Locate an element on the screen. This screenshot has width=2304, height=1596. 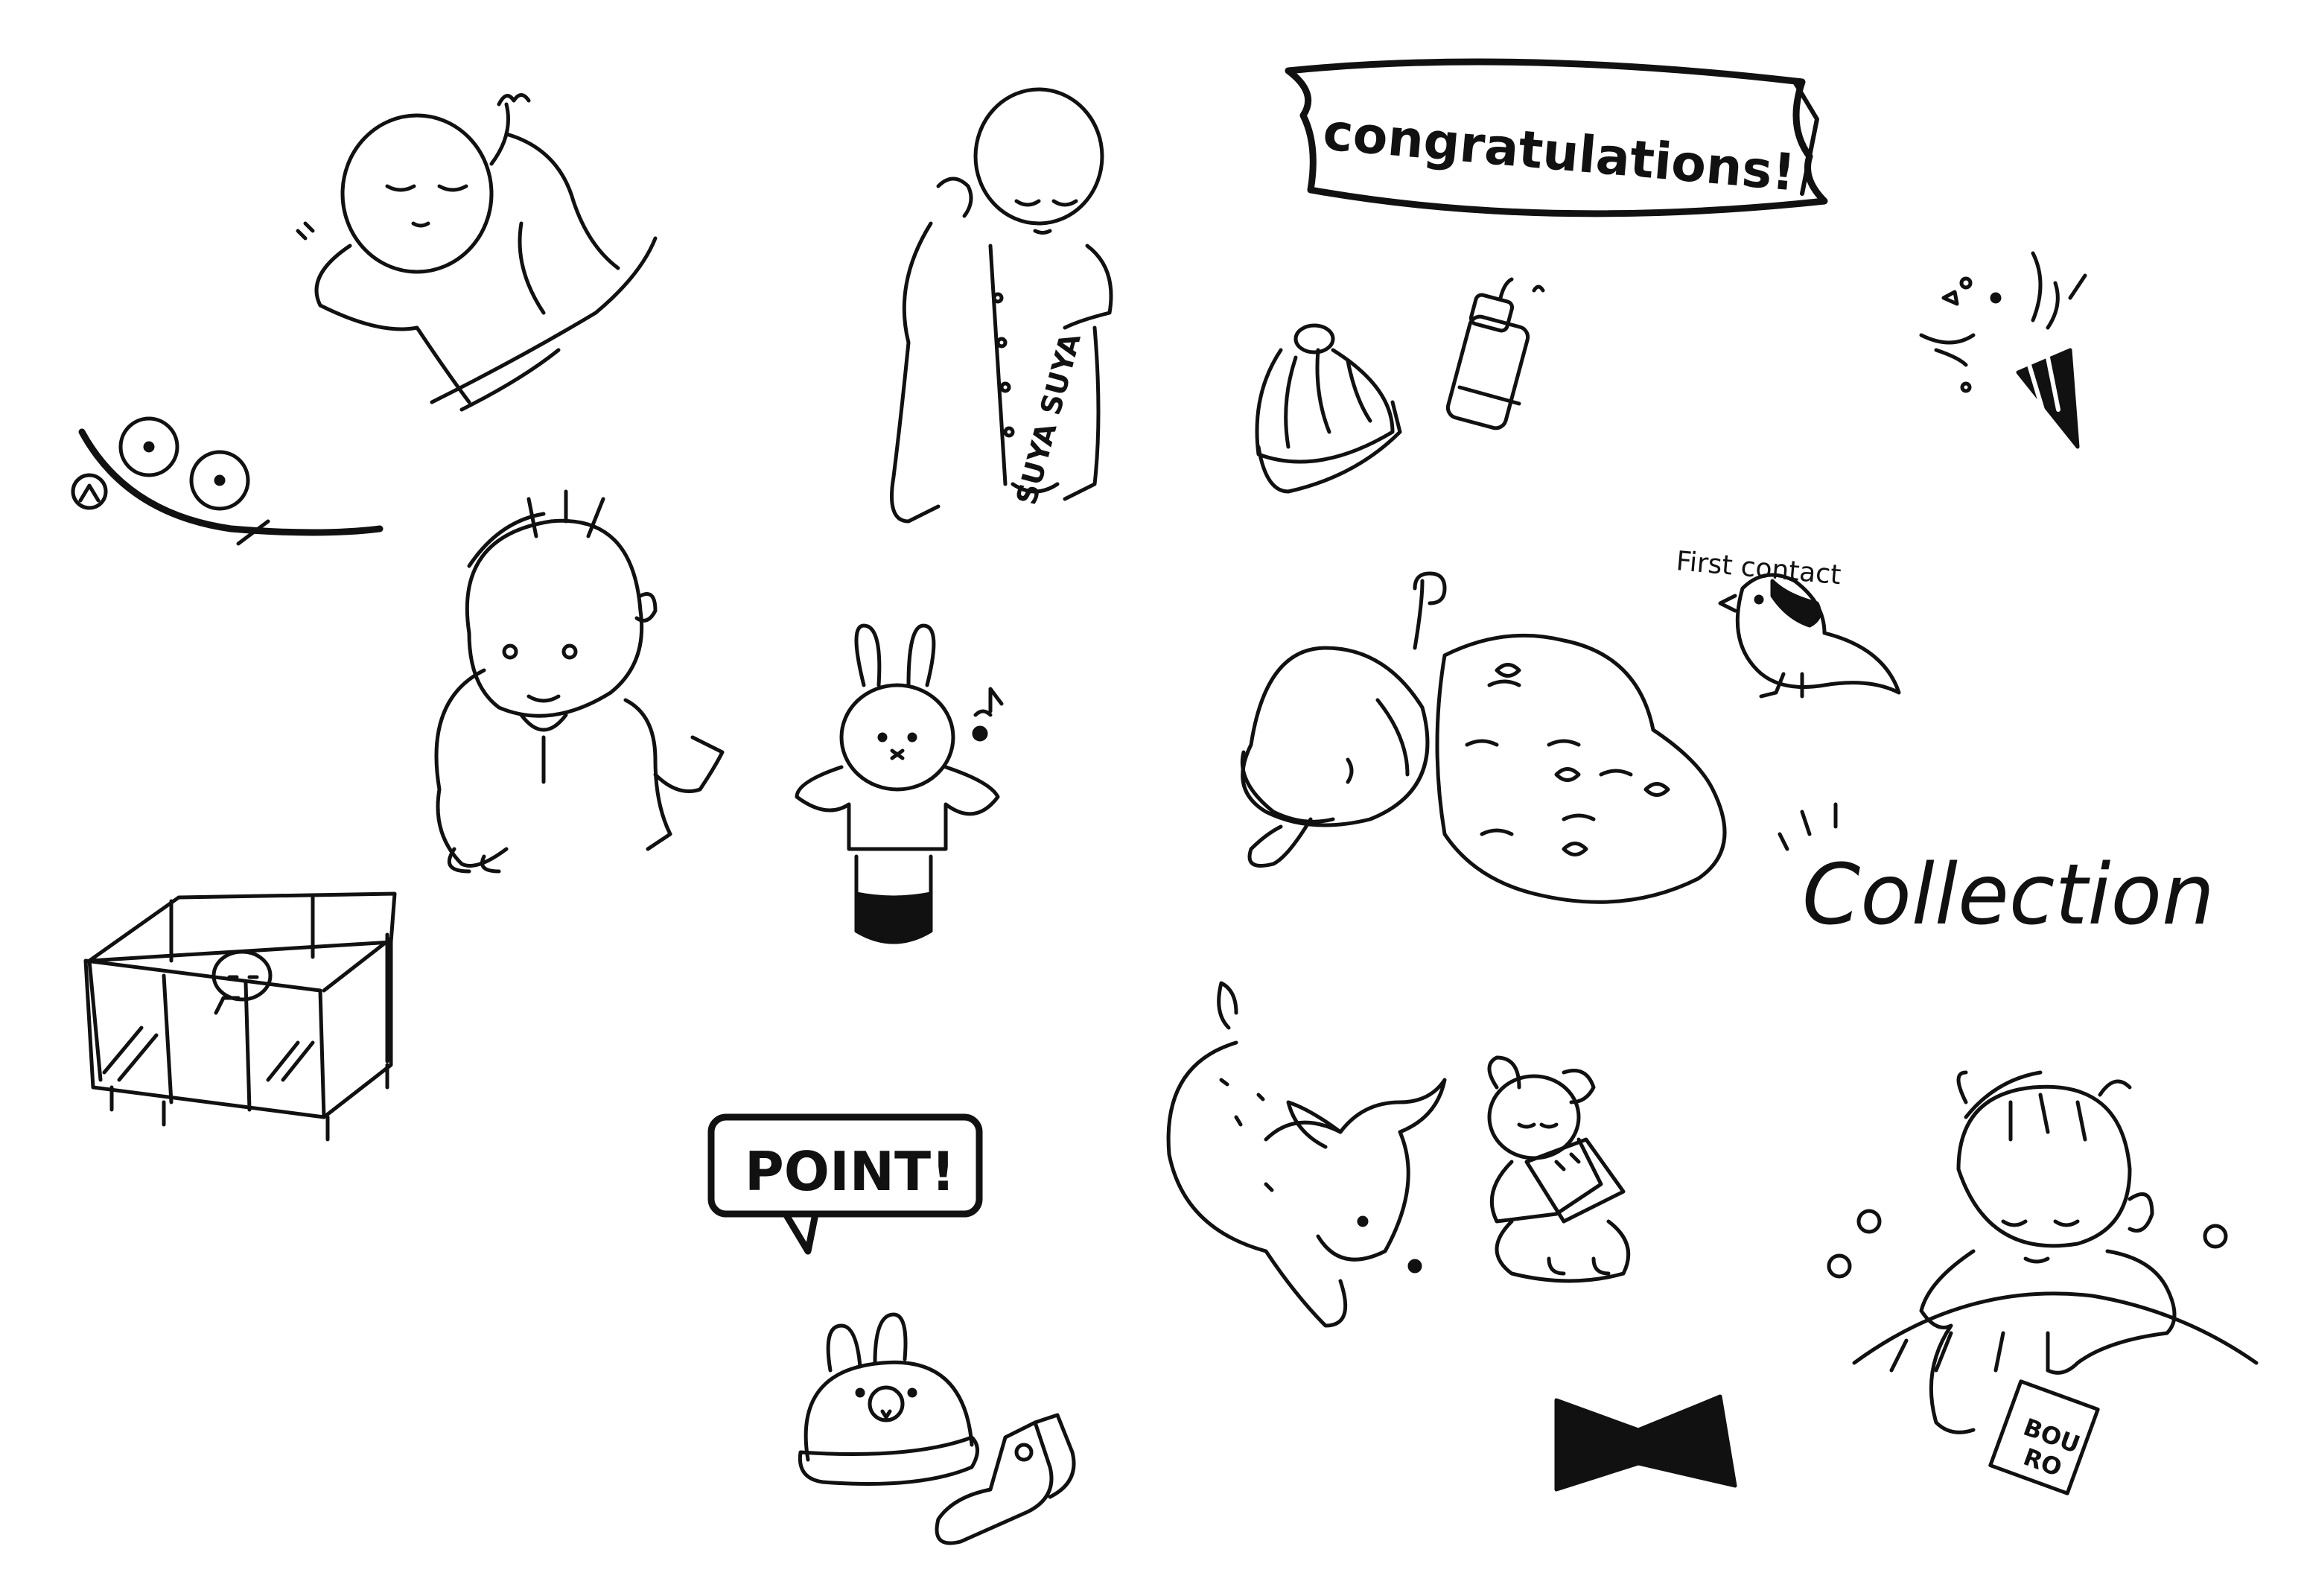
collection-text: Collection is located at coordinates (2008, 895).